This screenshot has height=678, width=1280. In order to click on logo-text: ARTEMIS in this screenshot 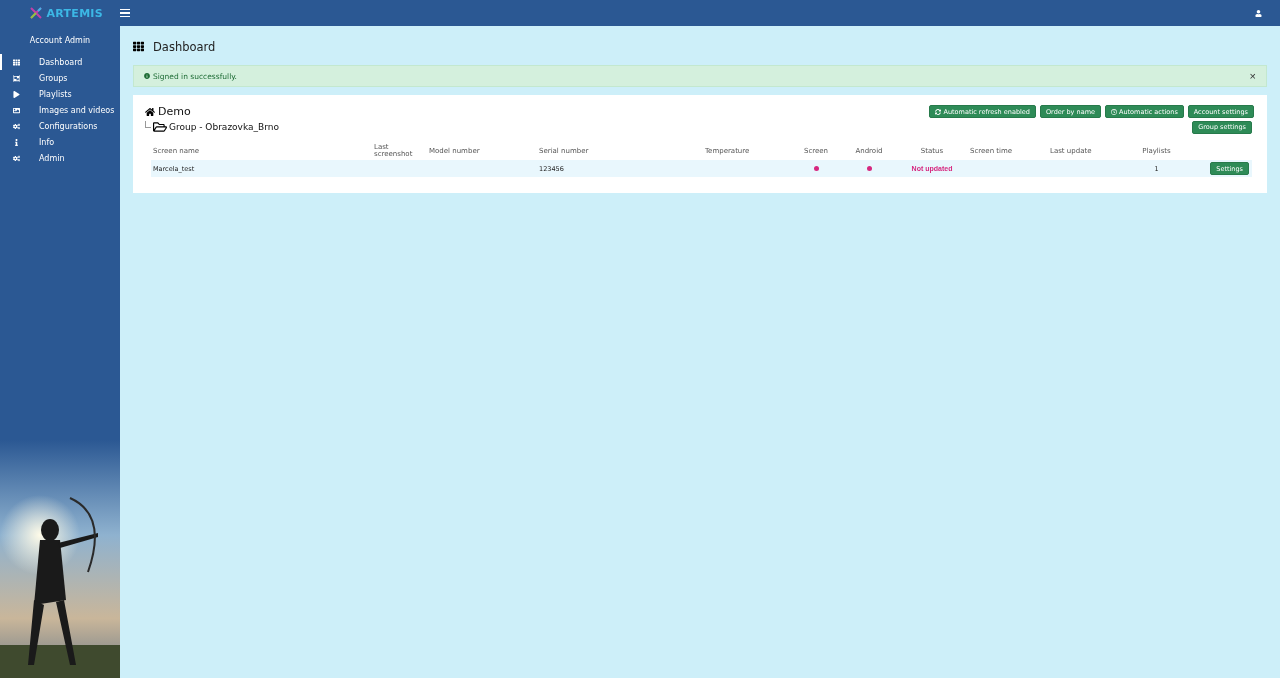, I will do `click(74, 13)`.